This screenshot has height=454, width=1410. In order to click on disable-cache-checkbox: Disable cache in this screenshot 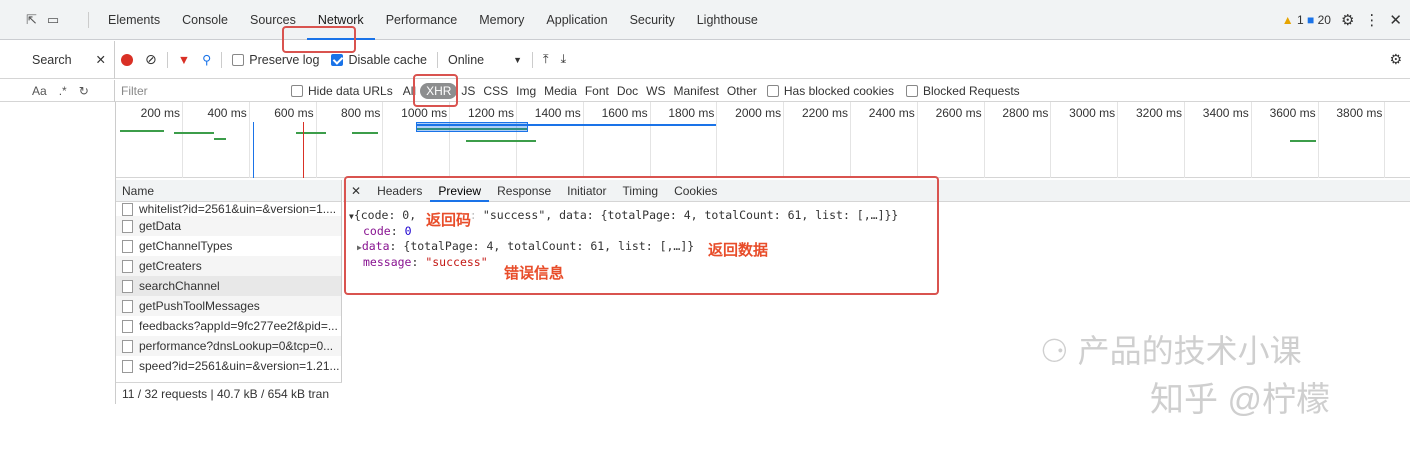, I will do `click(379, 60)`.